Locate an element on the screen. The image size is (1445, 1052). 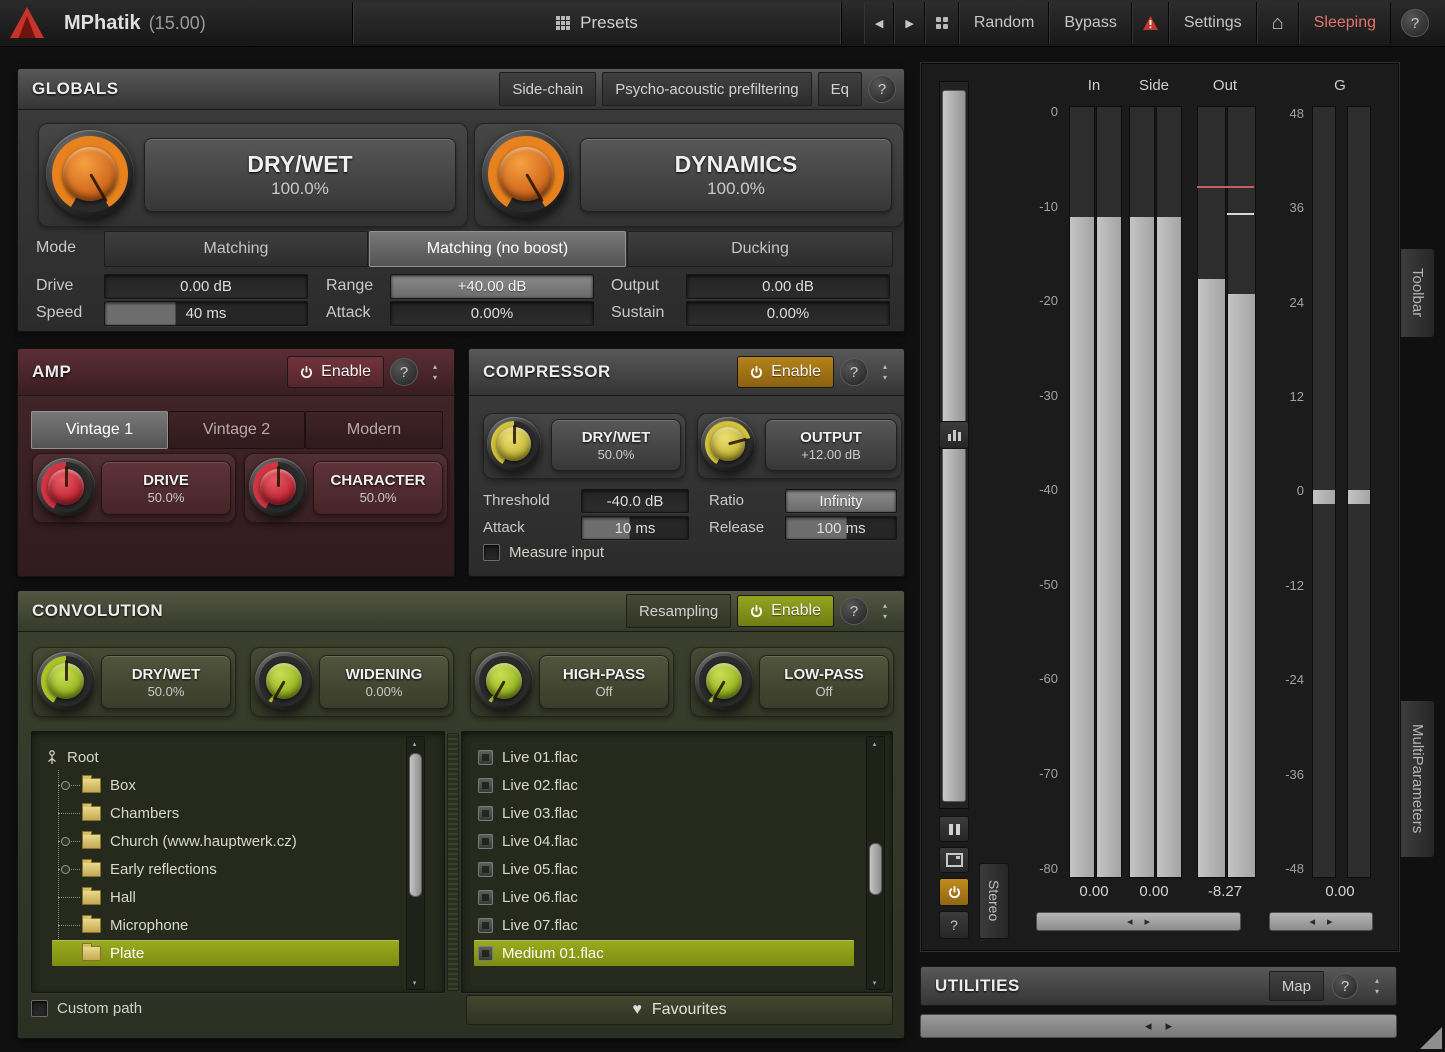
conv-lowpass-knob is located at coordinates (724, 681).